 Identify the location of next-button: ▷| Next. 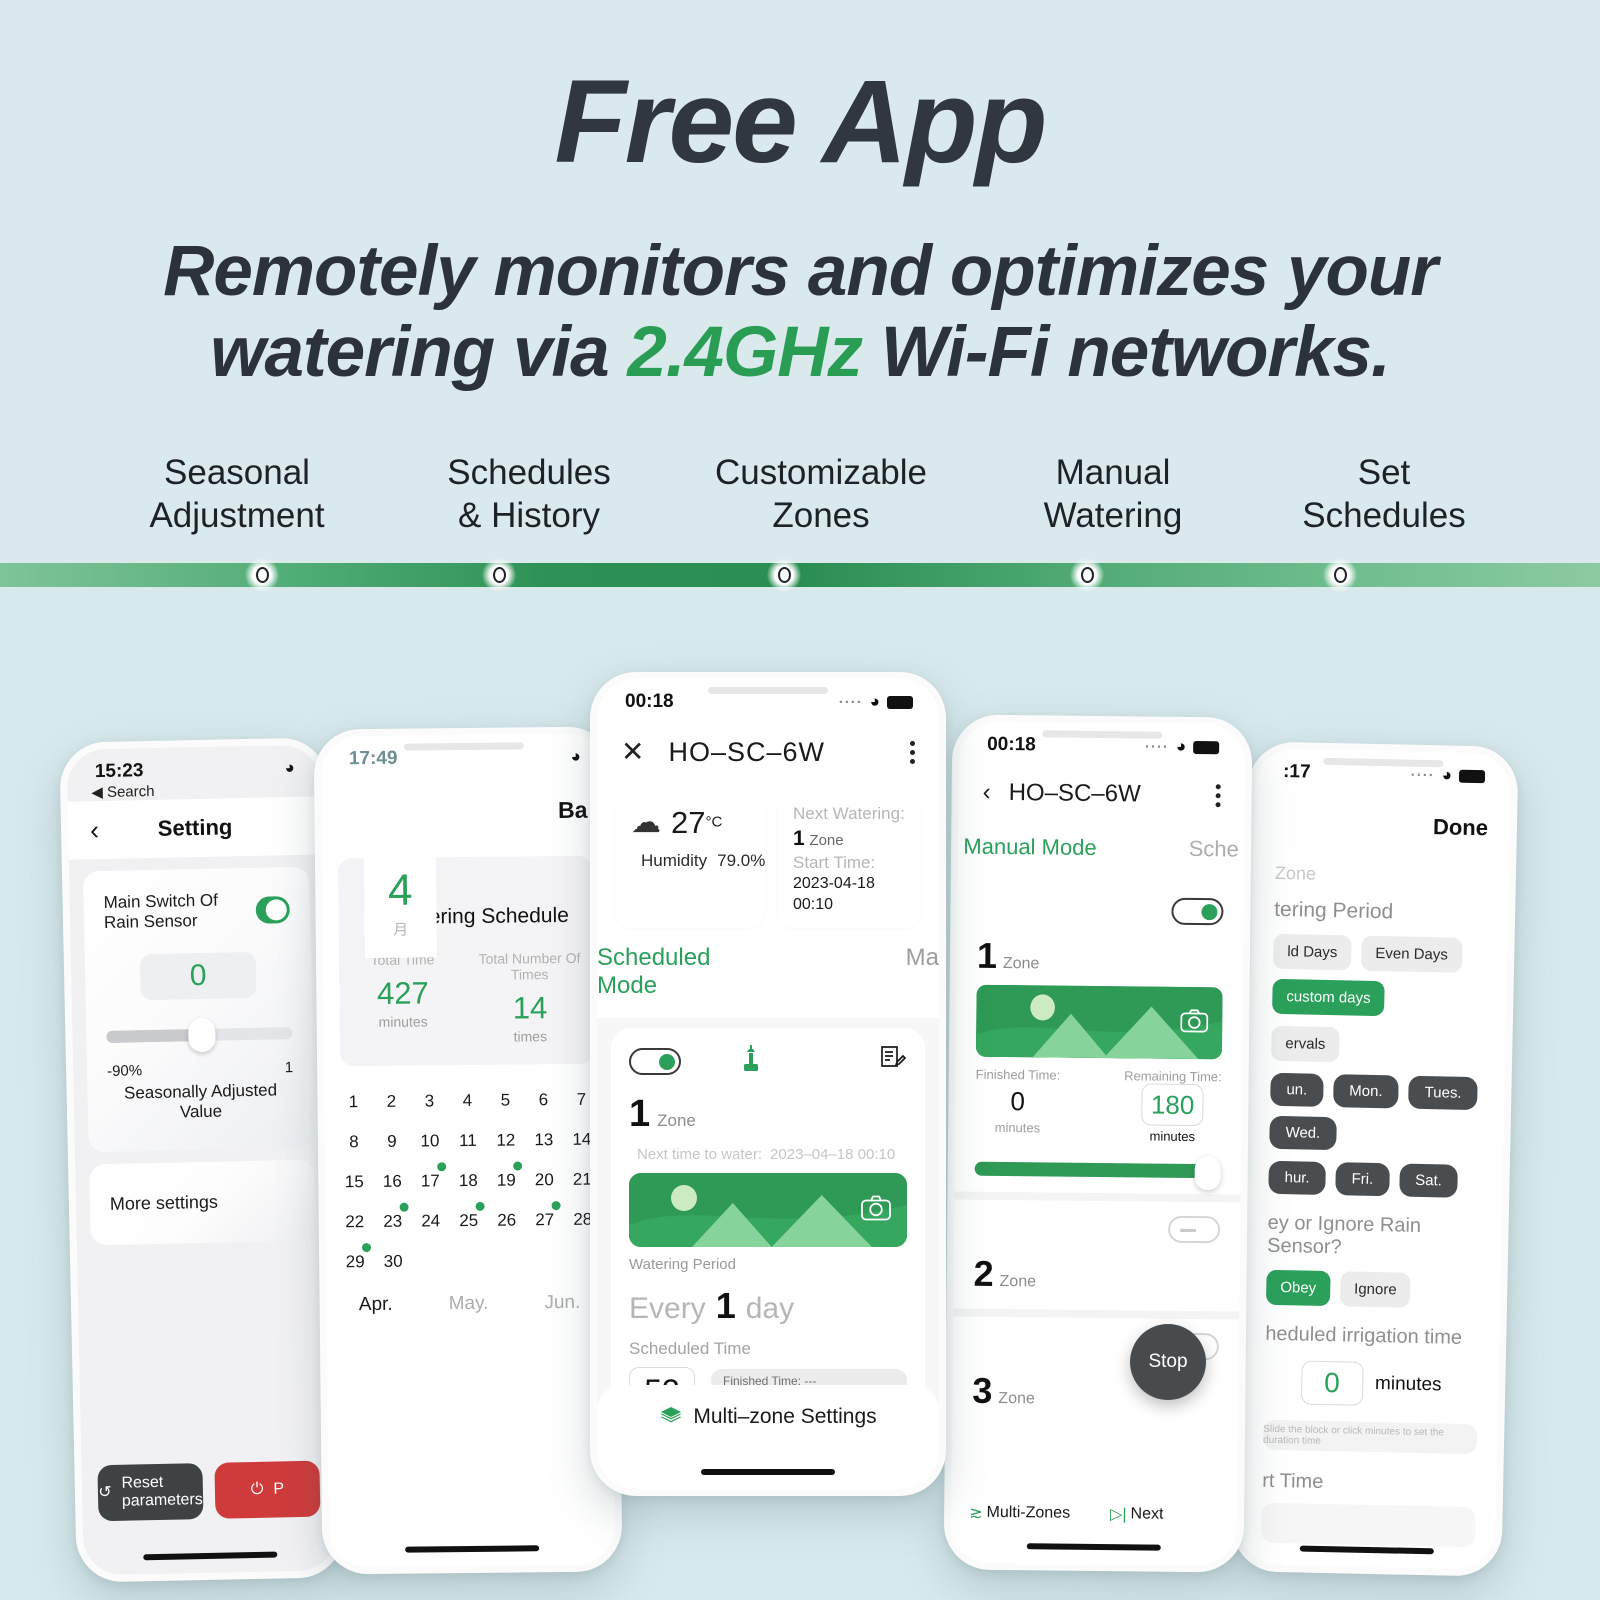
(1137, 1514).